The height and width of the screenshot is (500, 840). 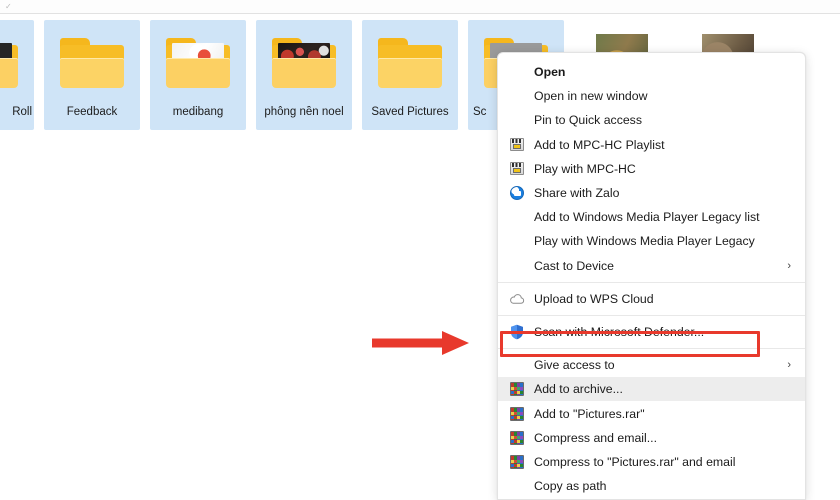 What do you see at coordinates (651, 413) in the screenshot?
I see `menu-item-add-to-pictures-rar: Add to "Pictures.rar"` at bounding box center [651, 413].